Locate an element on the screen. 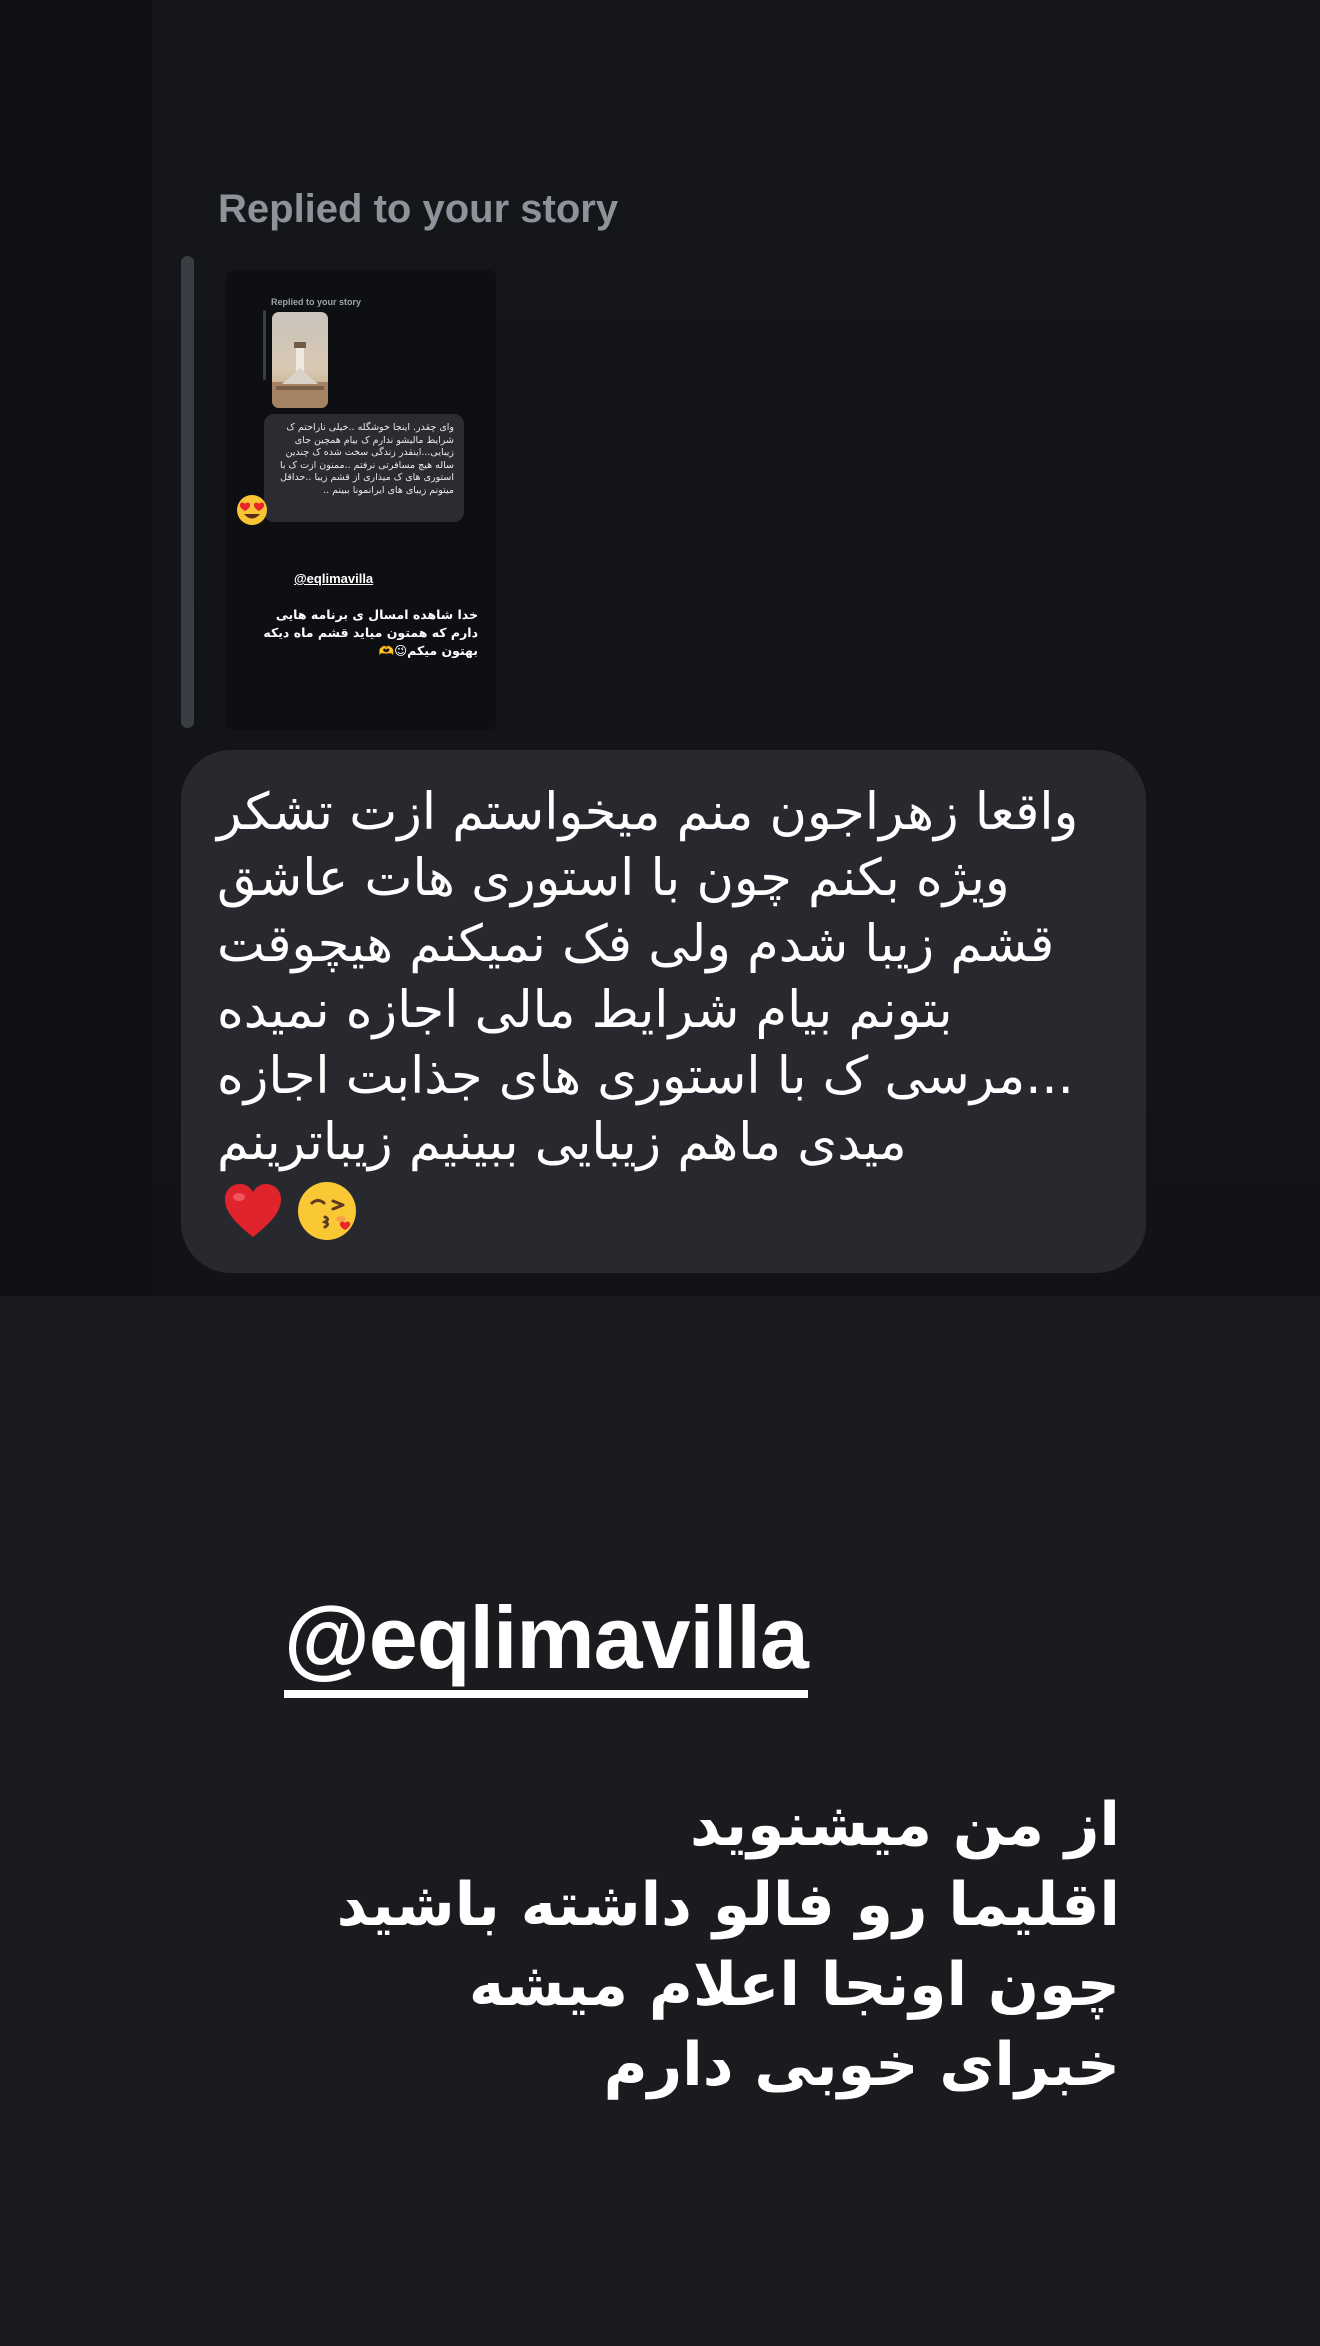 The height and width of the screenshot is (2346, 1320). story-mini-reply-bar is located at coordinates (264, 345).